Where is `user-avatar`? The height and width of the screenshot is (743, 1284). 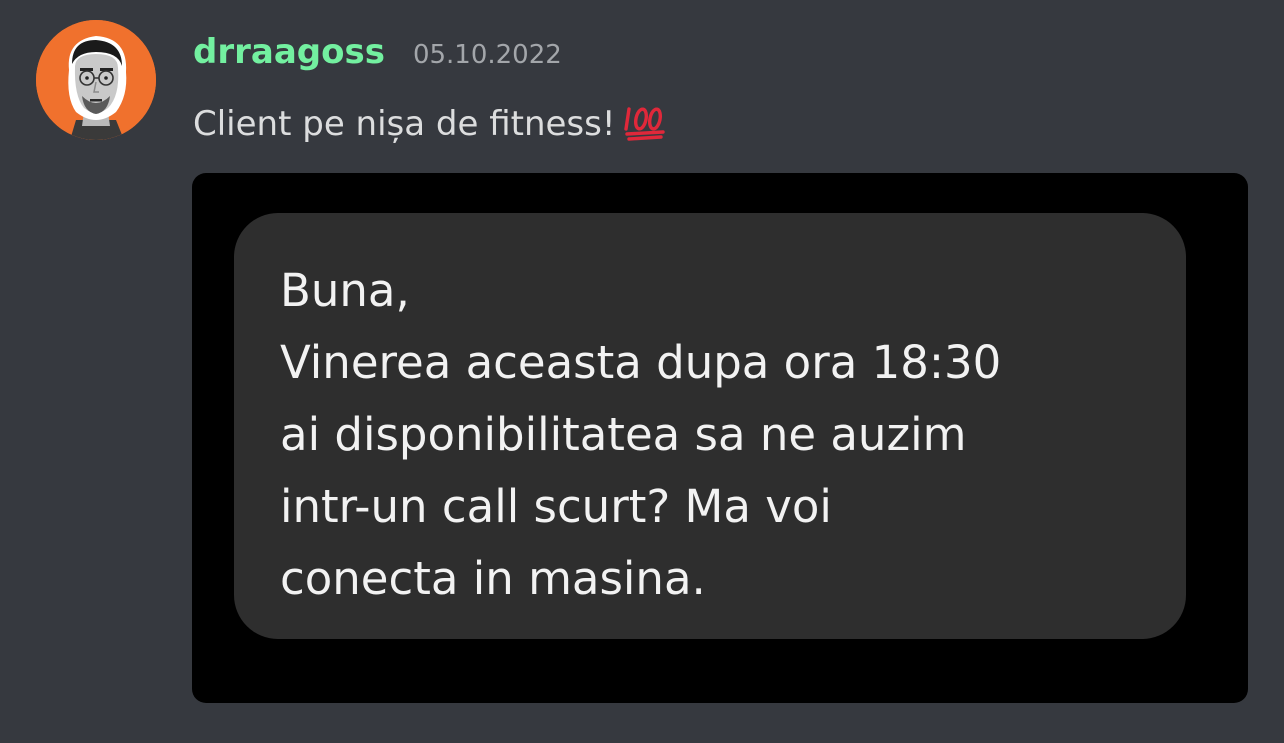 user-avatar is located at coordinates (96, 80).